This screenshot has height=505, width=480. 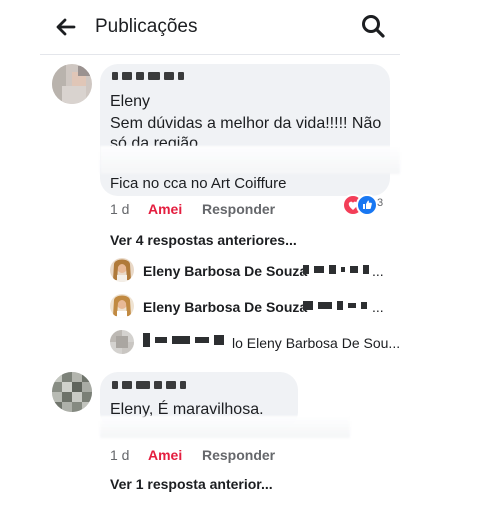 I want to click on comment-text-line: Sem dúvidas a melhor da vida!!!!! Não, so click(x=246, y=123).